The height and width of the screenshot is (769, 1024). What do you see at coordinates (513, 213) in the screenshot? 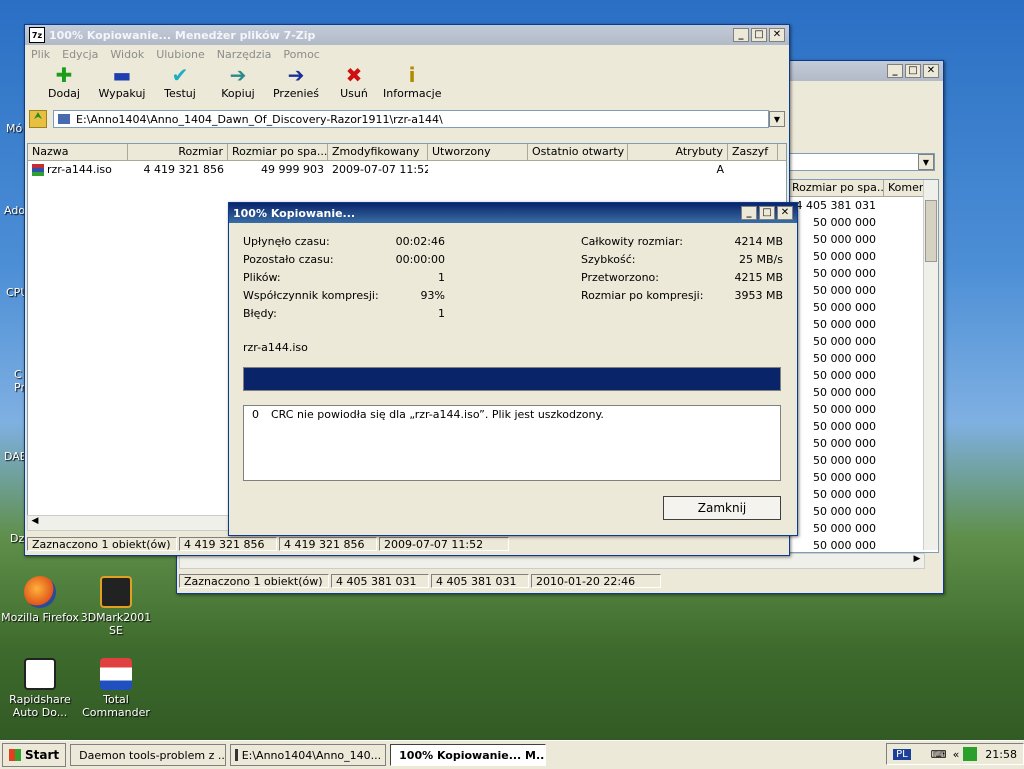
I see `dialog-titlebar: 100% Kopiowanie... _ □ ✕` at bounding box center [513, 213].